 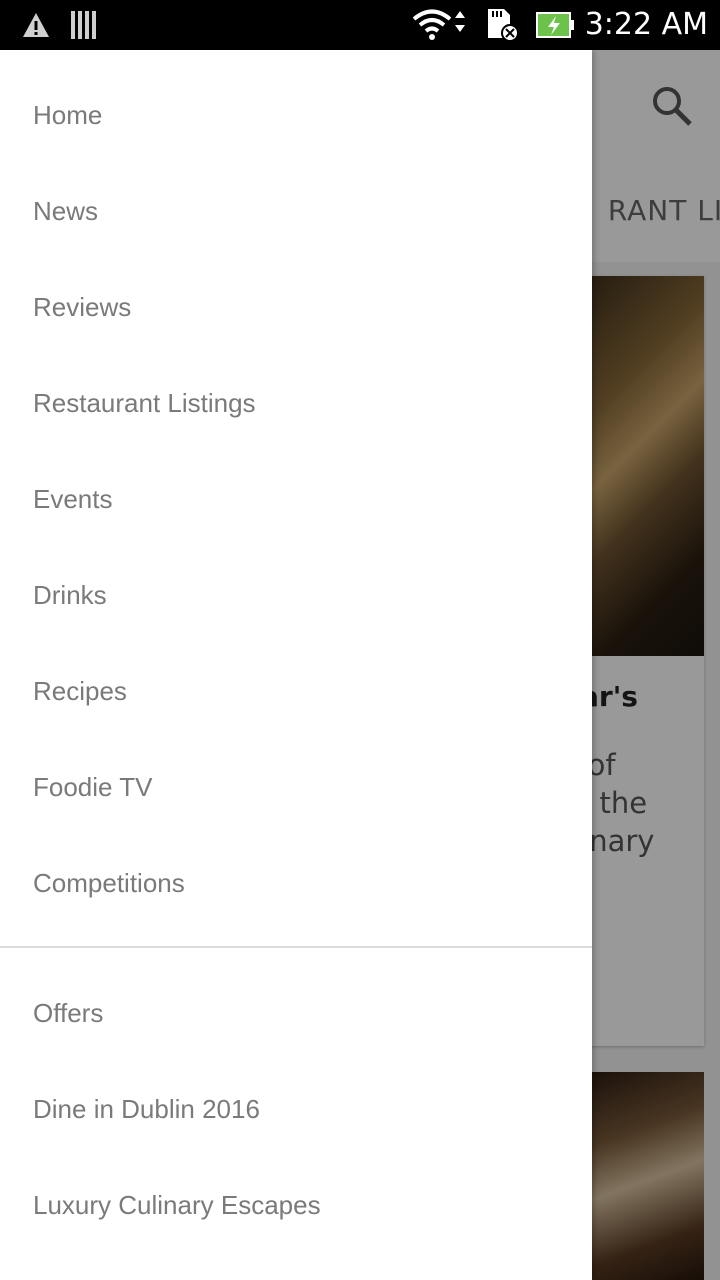 I want to click on nav-item-luxury-culinary-escapes: Luxury Culinary Escapes, so click(x=296, y=1205).